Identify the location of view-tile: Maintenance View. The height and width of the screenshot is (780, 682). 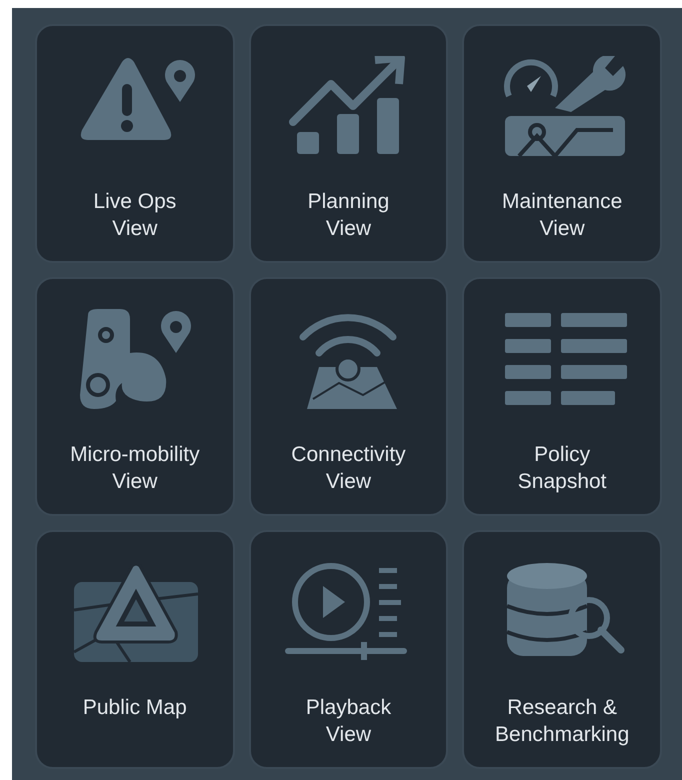
(562, 143).